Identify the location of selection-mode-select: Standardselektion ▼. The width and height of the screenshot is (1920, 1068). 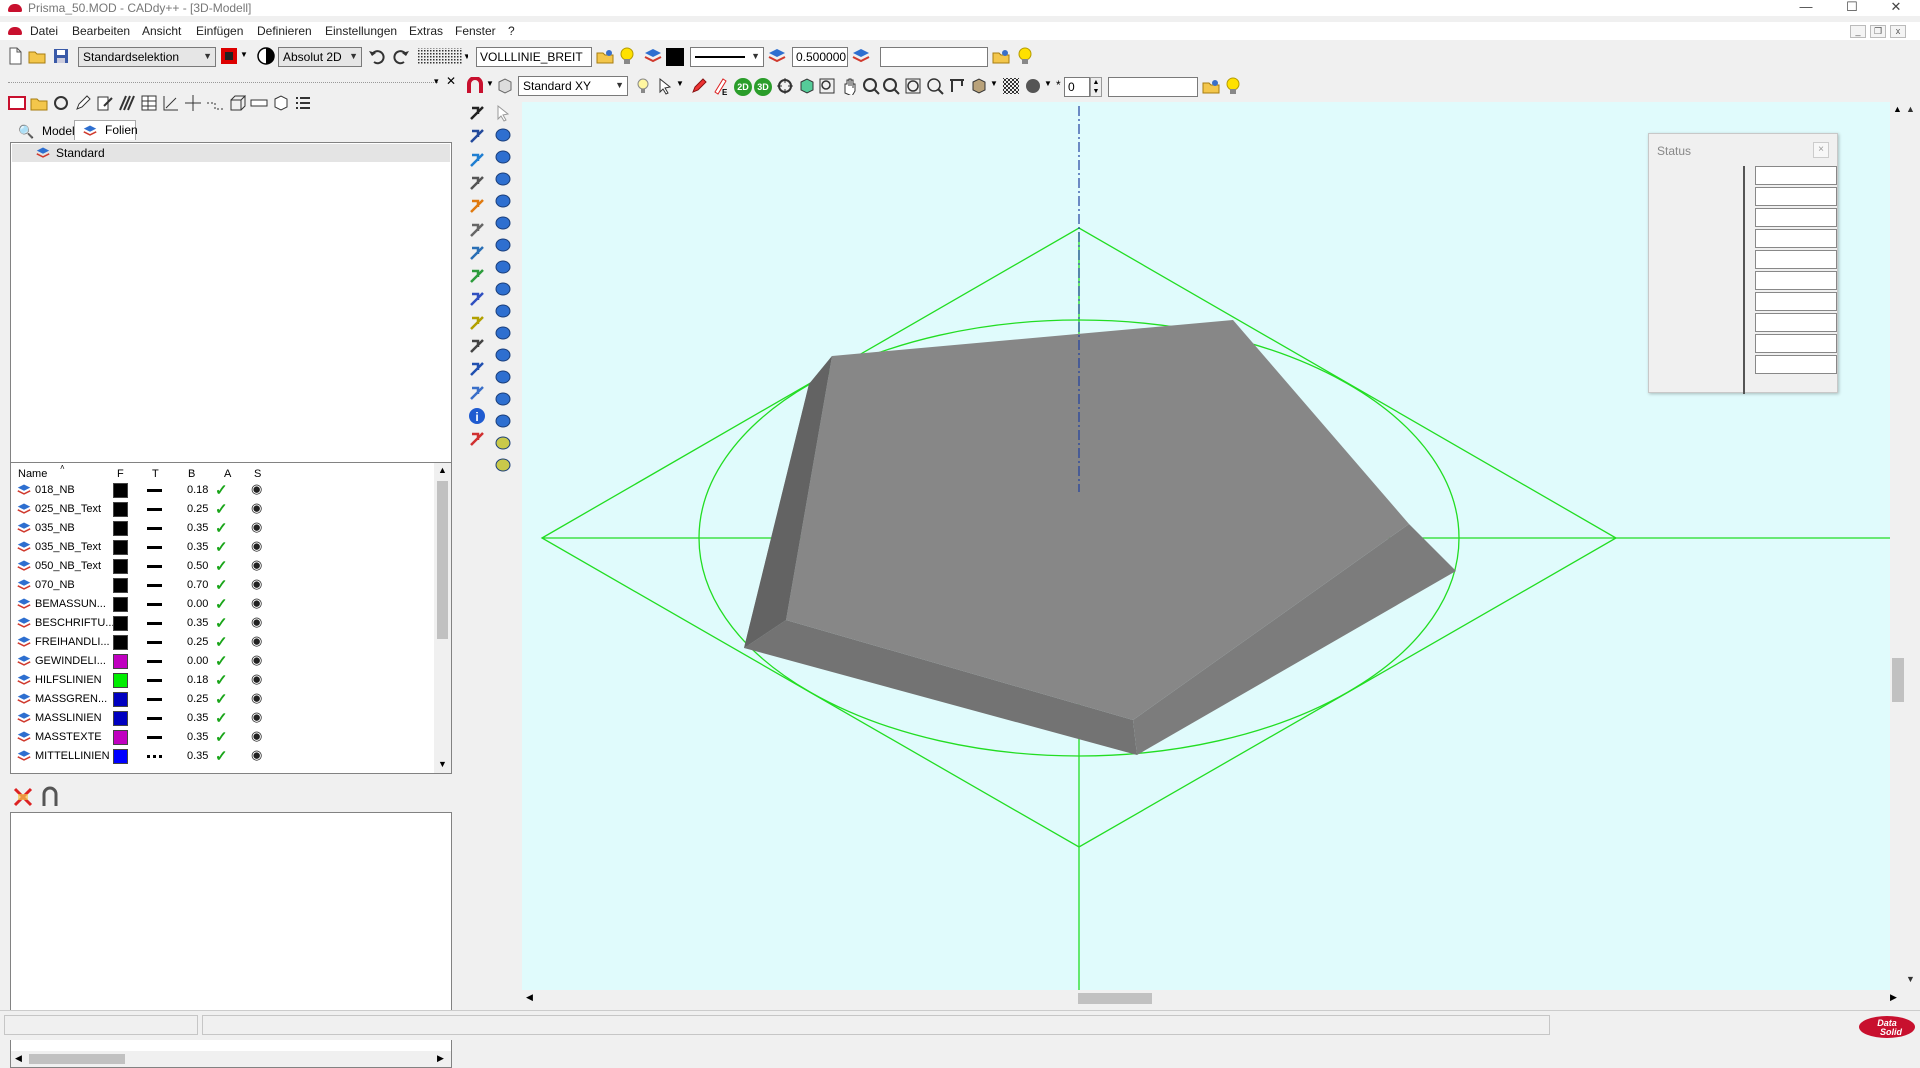
(147, 57).